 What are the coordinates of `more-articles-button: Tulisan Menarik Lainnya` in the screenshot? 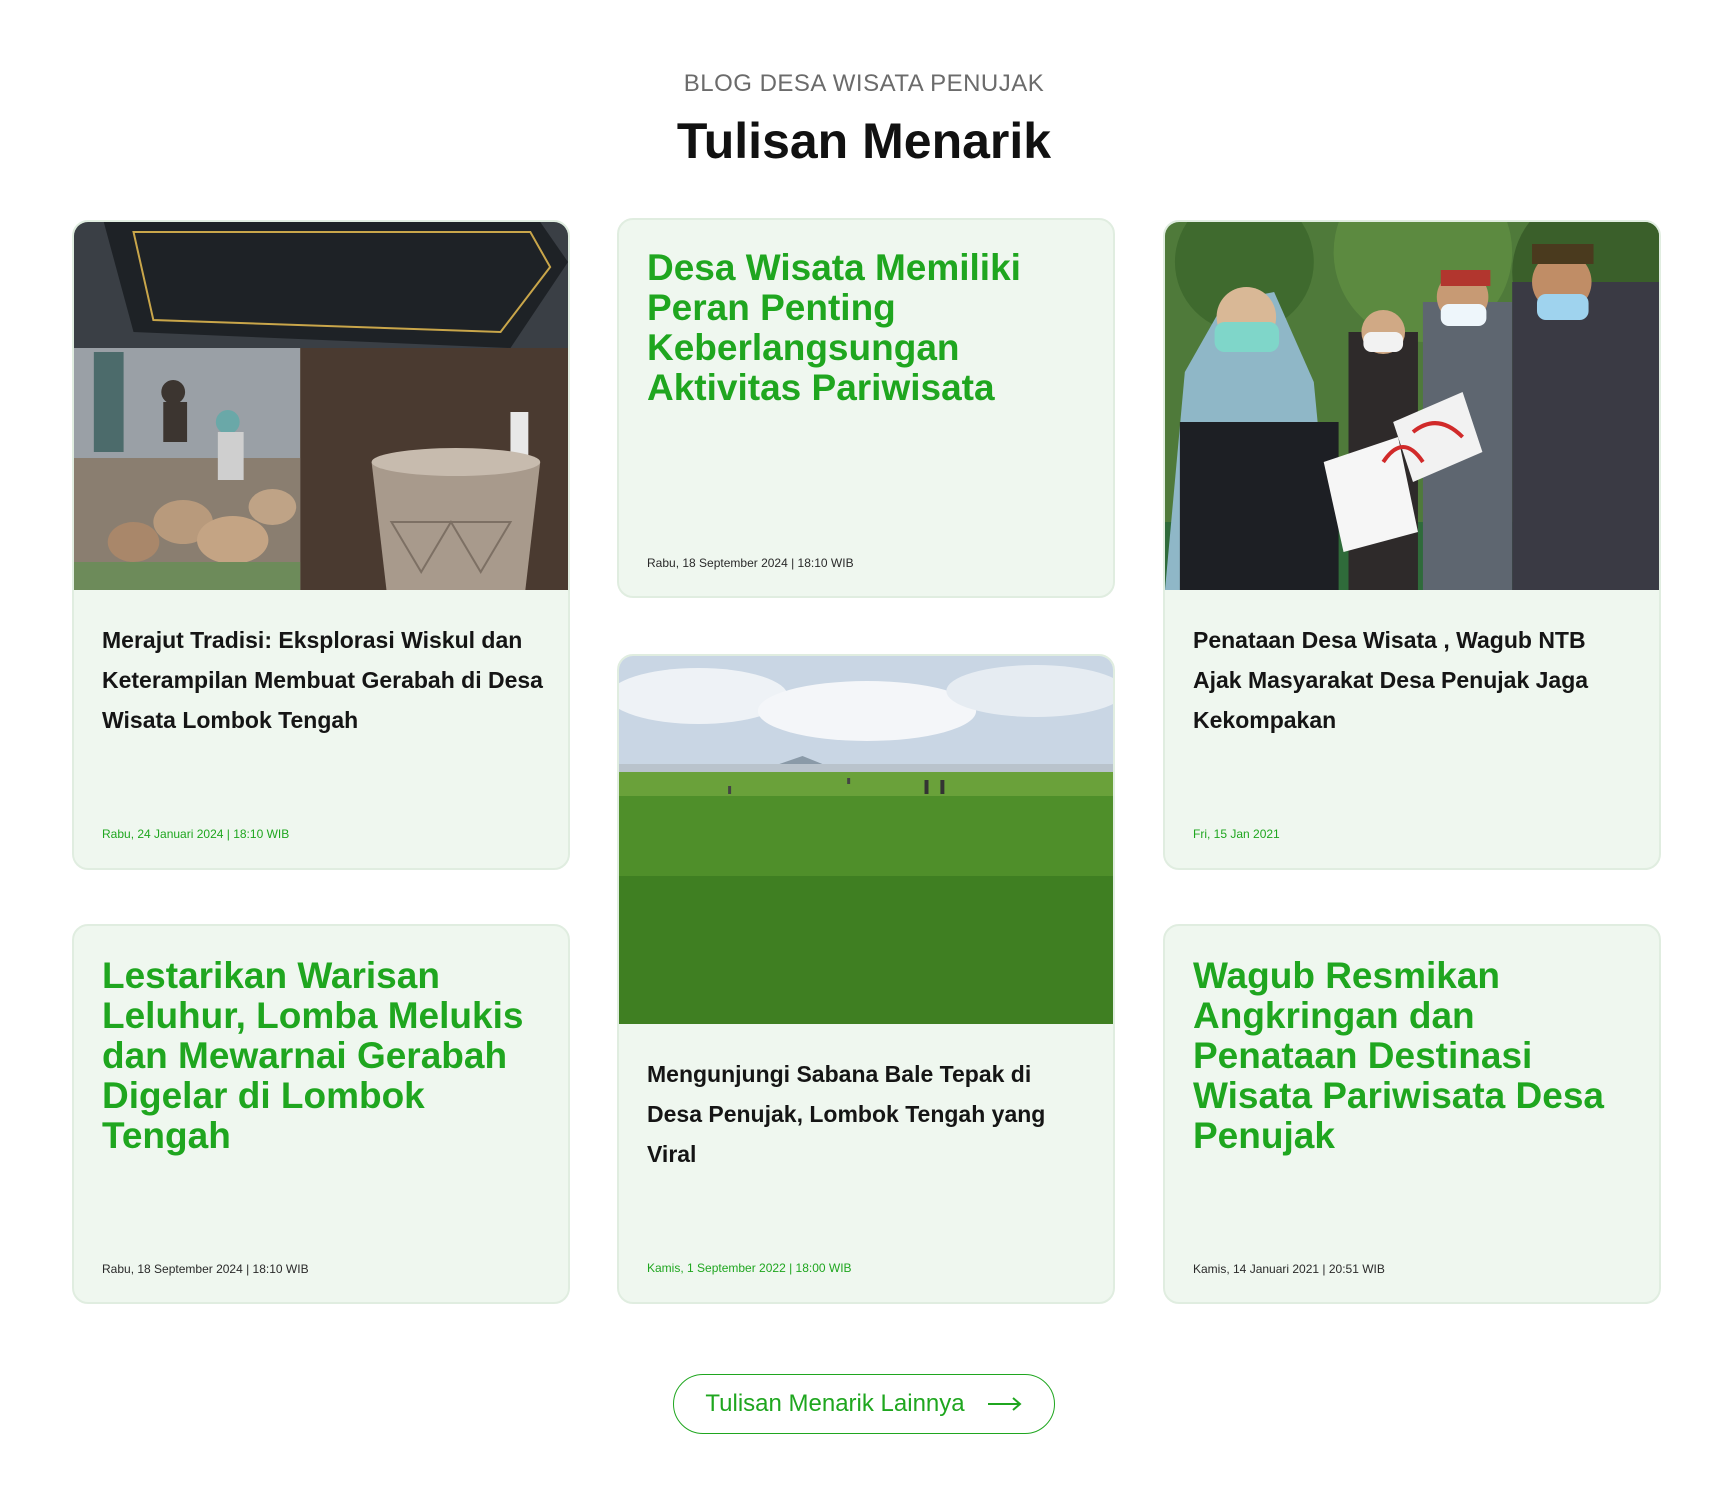 It's located at (864, 1404).